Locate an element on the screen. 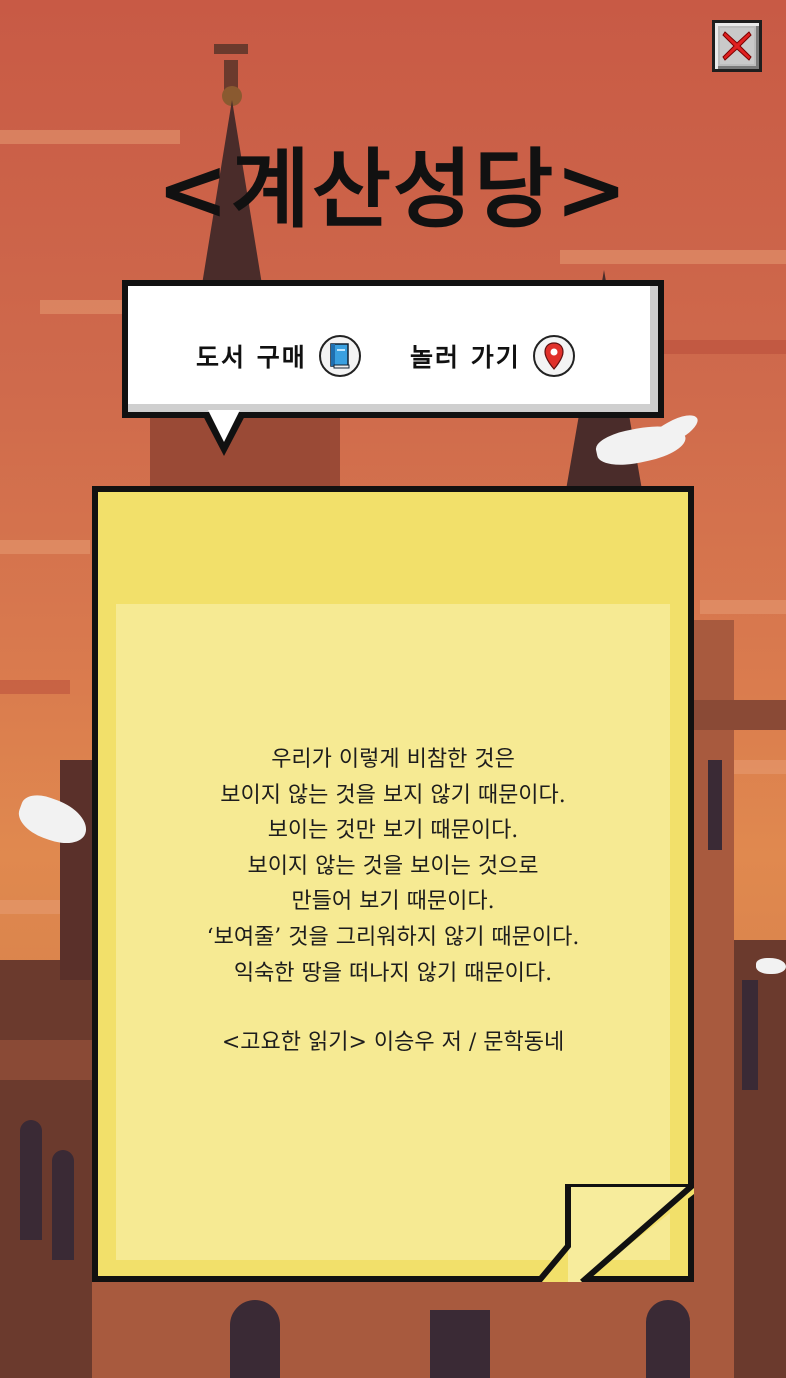 This screenshot has width=786, height=1378. quote-line: 보이는 것만 보기 때문이다. is located at coordinates (393, 831).